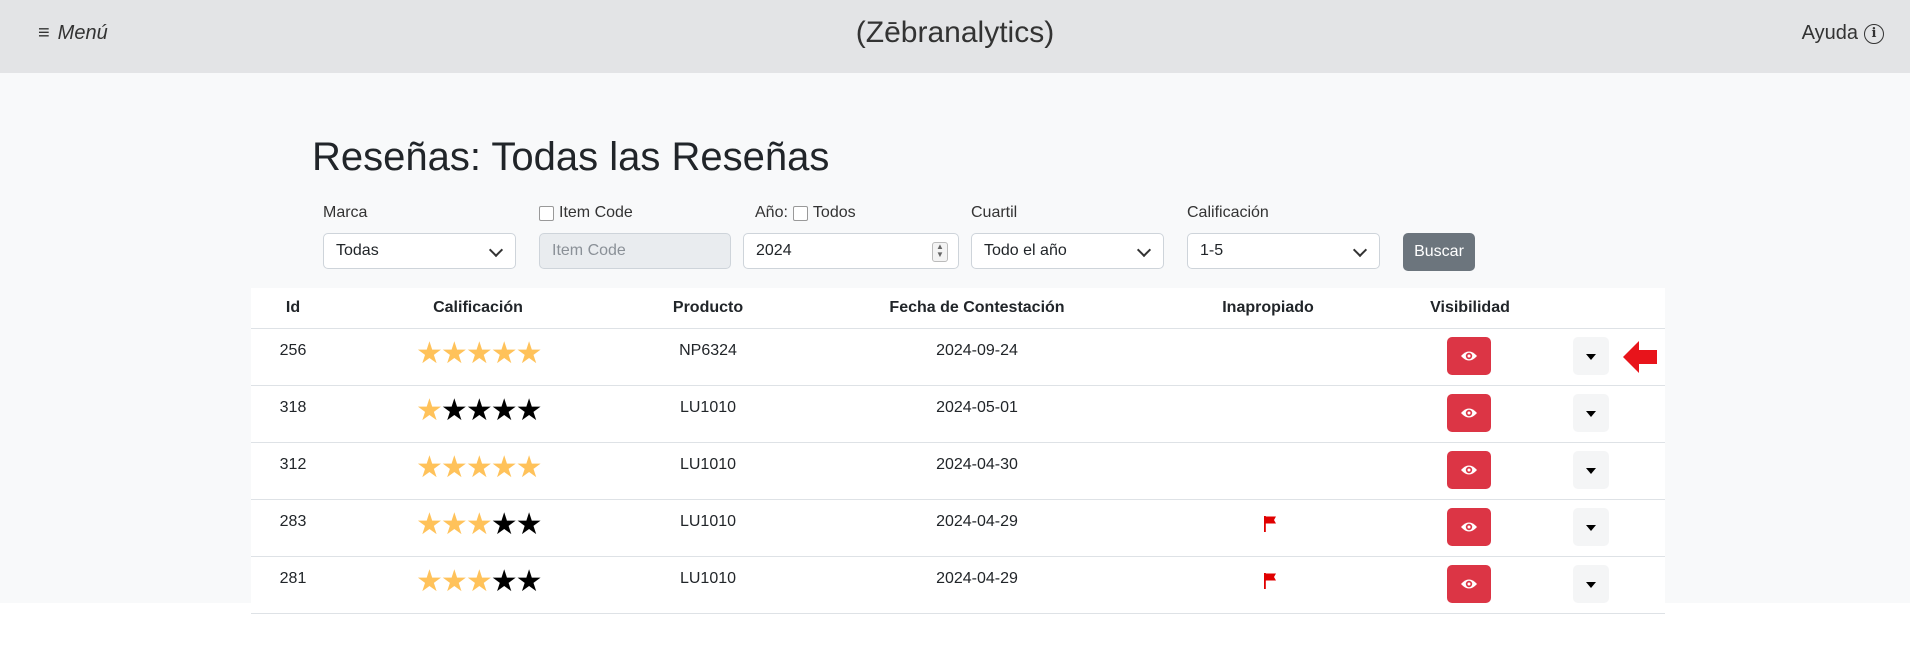 This screenshot has height=648, width=1910. I want to click on anio-label: Año: Todos, so click(805, 212).